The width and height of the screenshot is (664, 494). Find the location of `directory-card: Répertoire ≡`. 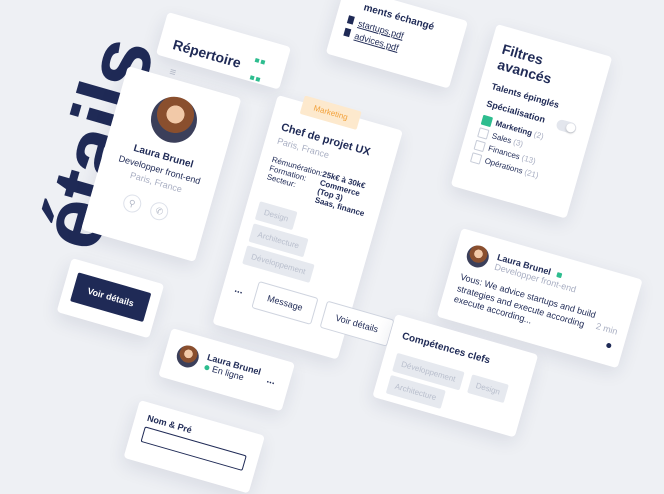

directory-card: Répertoire ≡ is located at coordinates (223, 51).